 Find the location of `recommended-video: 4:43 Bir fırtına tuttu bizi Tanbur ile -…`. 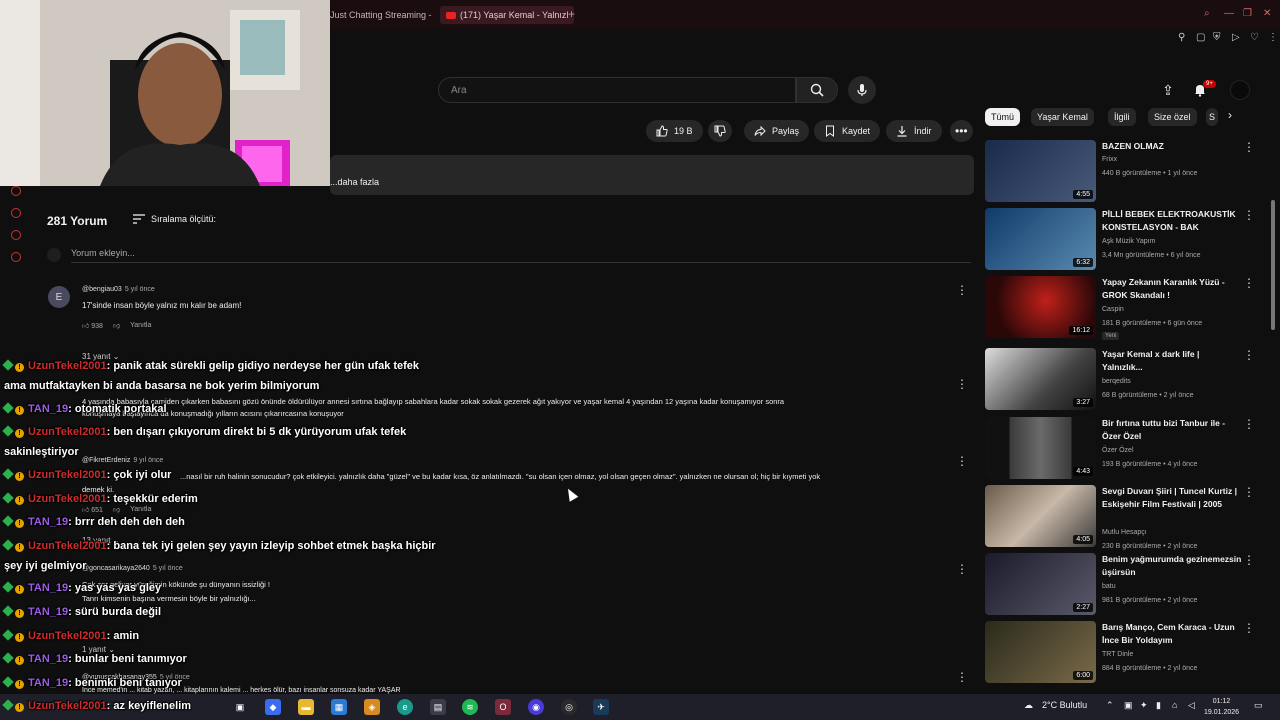

recommended-video: 4:43 Bir fırtına tuttu bizi Tanbur ile -… is located at coordinates (1125, 449).